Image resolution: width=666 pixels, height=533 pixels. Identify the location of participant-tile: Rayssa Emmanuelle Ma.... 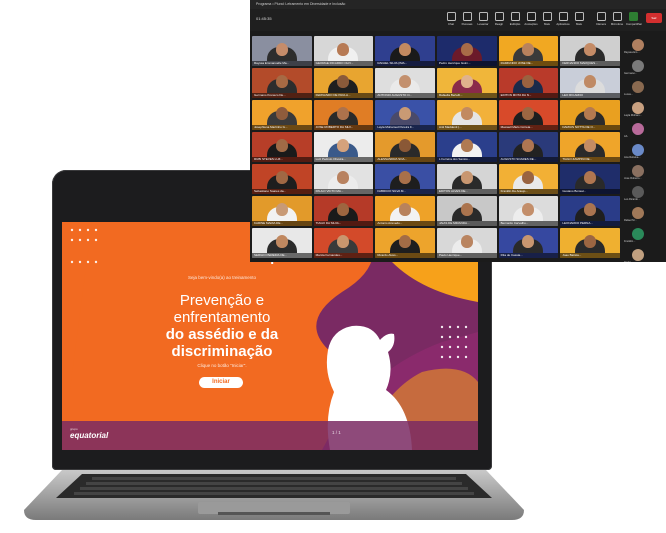
(282, 51).